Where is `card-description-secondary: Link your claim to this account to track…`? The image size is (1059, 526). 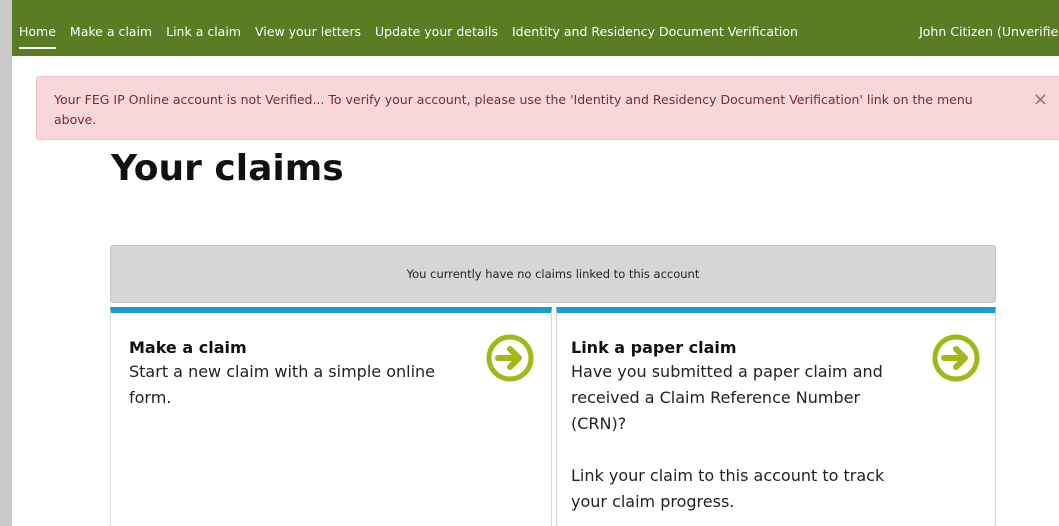
card-description-secondary: Link your claim to this account to track… is located at coordinates (728, 488).